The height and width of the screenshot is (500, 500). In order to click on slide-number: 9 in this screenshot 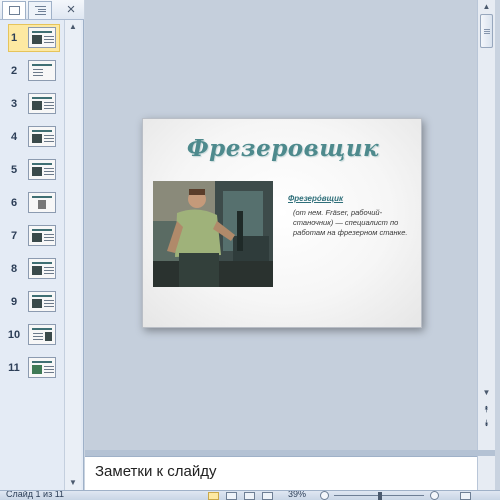, I will do `click(14, 302)`.